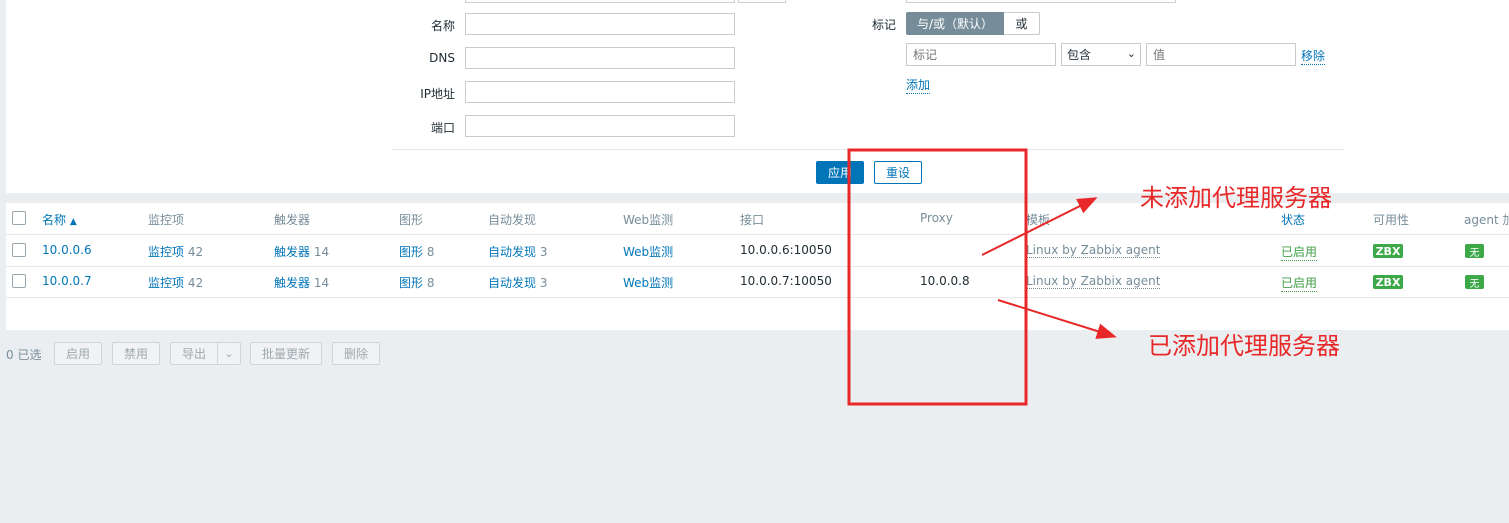 The width and height of the screenshot is (1509, 523). I want to click on annotation-arrow-with-proxy, so click(1057, 319).